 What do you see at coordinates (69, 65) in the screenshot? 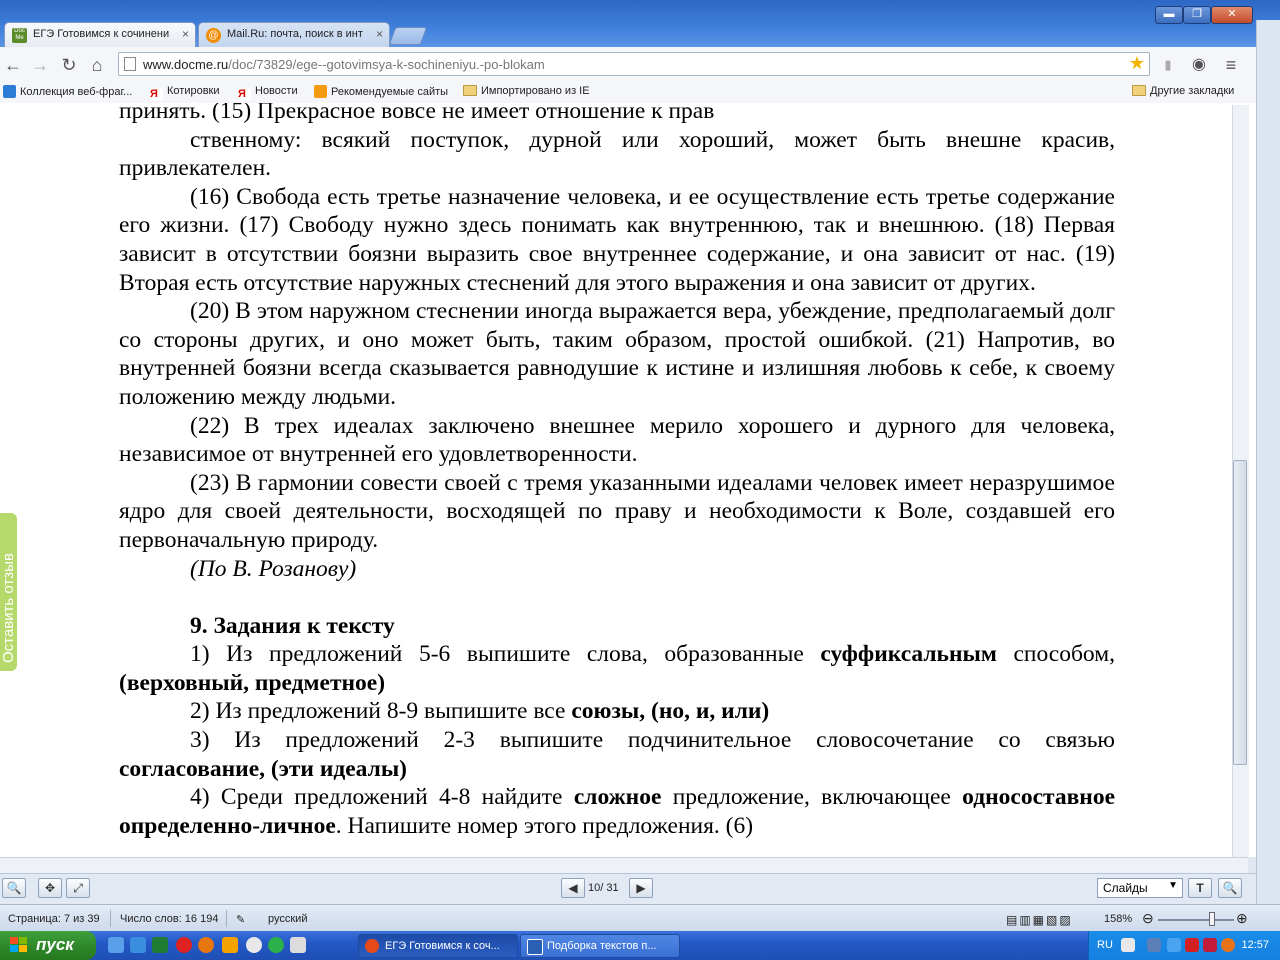
I see `reload-button: ↻` at bounding box center [69, 65].